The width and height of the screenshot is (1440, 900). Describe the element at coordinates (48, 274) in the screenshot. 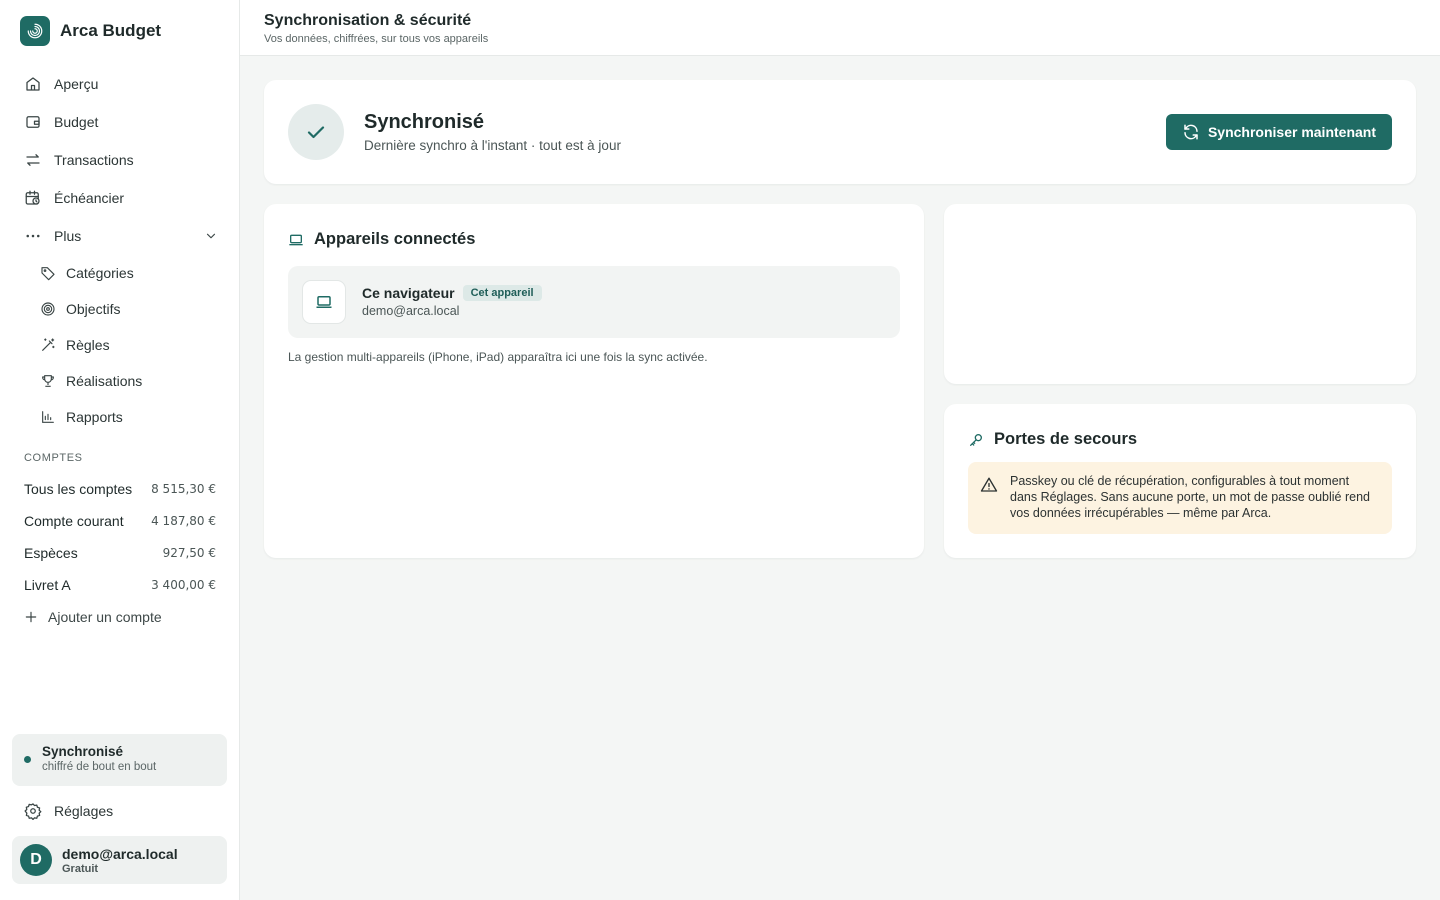

I see `tag-icon` at that location.